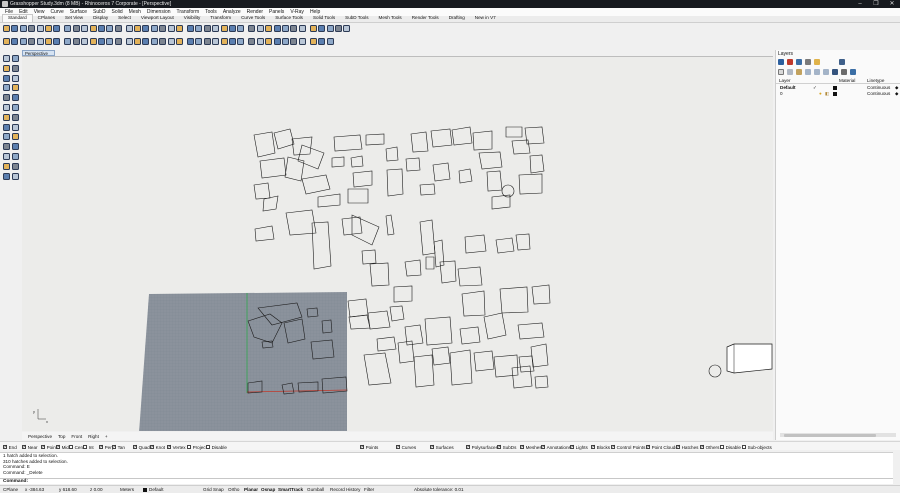 Image resolution: width=900 pixels, height=493 pixels. What do you see at coordinates (118, 28) in the screenshot?
I see `zoom-window-icon` at bounding box center [118, 28].